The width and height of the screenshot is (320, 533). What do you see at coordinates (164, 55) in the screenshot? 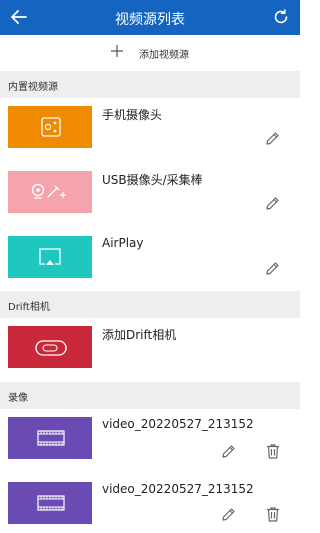
I see `add-video-source-label: 添加视频源` at bounding box center [164, 55].